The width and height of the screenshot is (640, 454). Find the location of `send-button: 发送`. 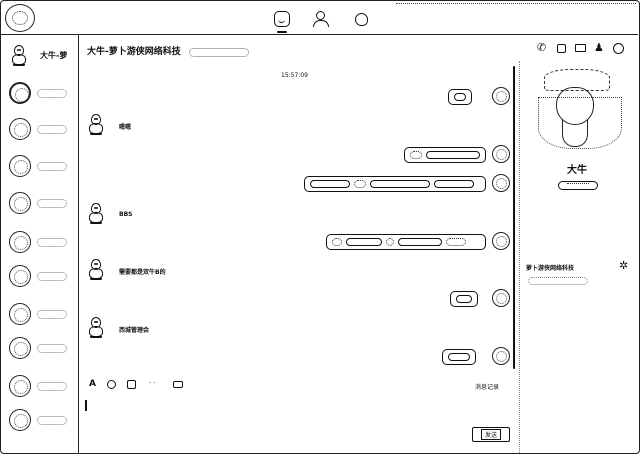

send-button: 发送 is located at coordinates (491, 434).